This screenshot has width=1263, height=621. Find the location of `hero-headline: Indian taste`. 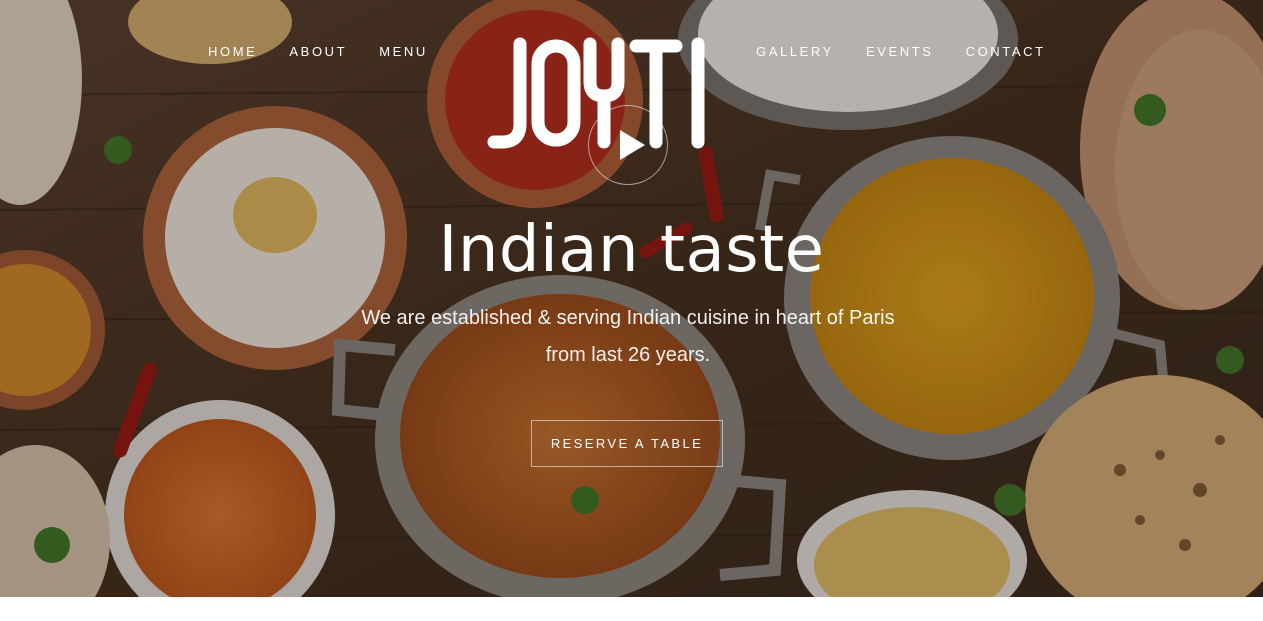

hero-headline: Indian taste is located at coordinates (631, 250).